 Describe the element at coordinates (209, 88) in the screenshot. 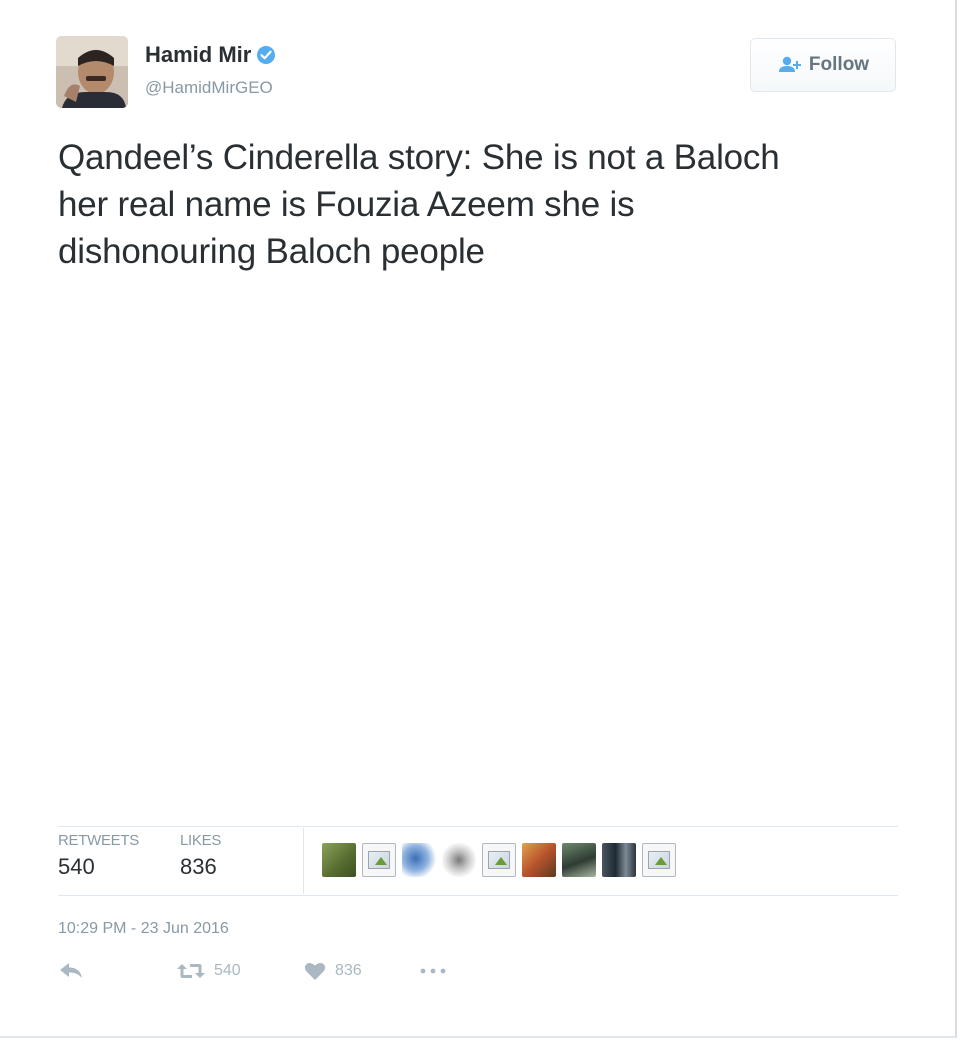

I see `user-handle: @HamidMirGEO` at that location.